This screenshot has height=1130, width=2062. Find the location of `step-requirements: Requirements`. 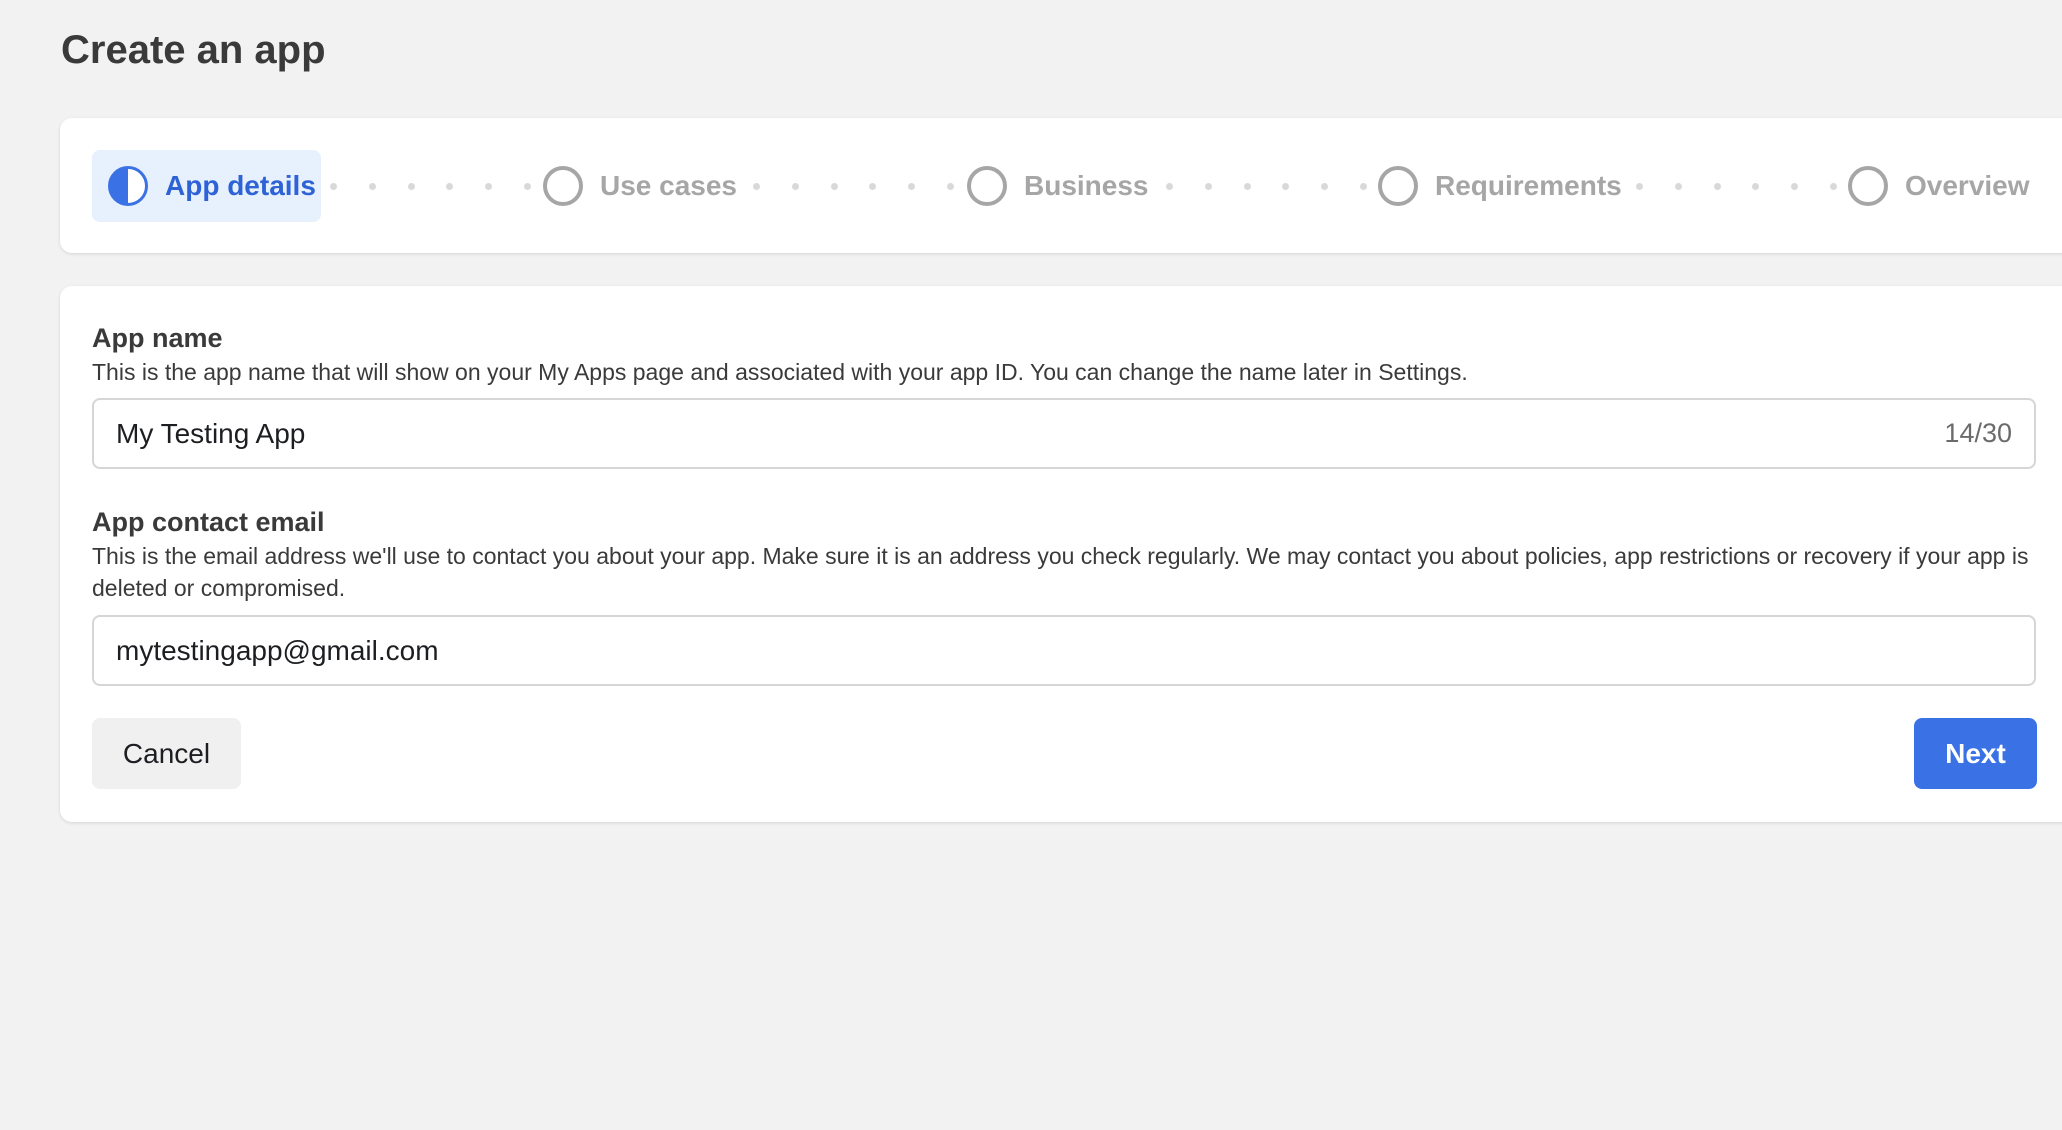

step-requirements: Requirements is located at coordinates (1500, 186).